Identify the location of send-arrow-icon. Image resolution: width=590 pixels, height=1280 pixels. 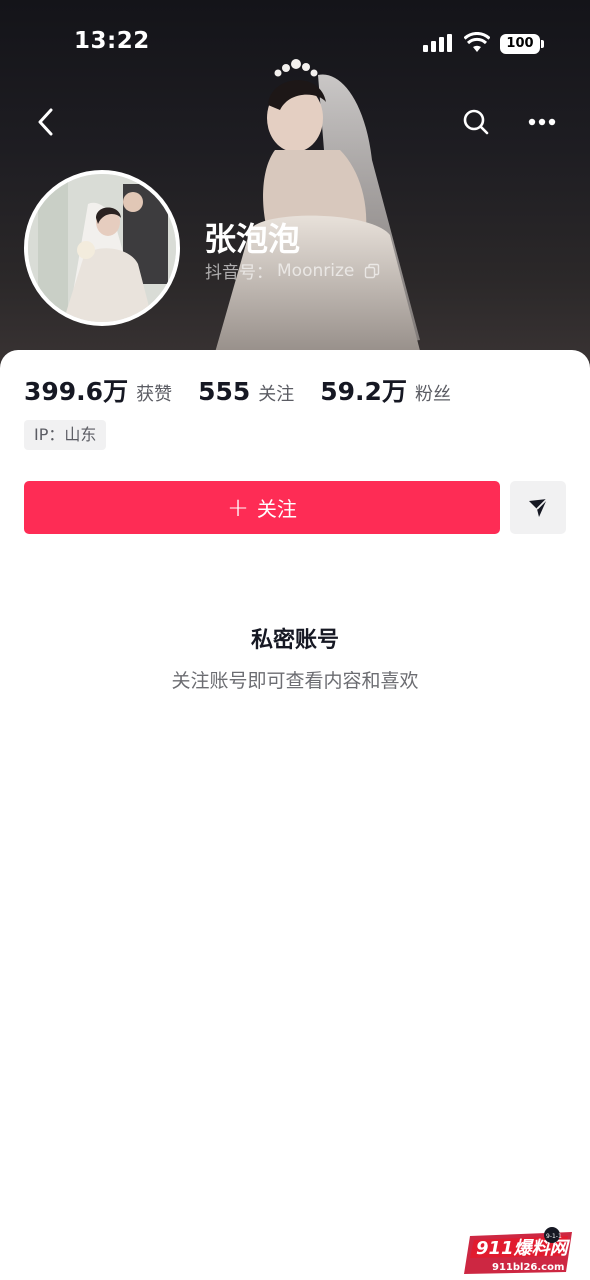
(538, 507).